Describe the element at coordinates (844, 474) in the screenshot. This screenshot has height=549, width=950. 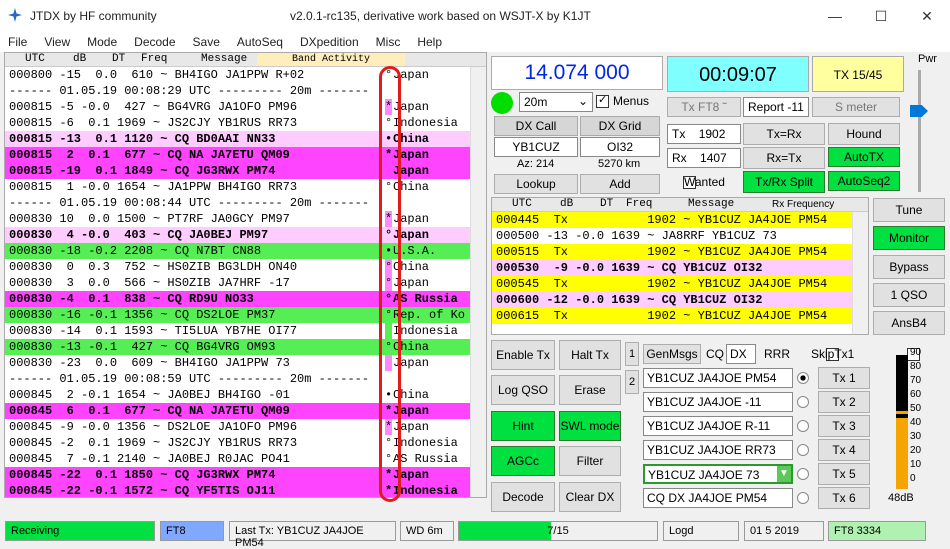
I see `tx5-button: Tx 5` at that location.